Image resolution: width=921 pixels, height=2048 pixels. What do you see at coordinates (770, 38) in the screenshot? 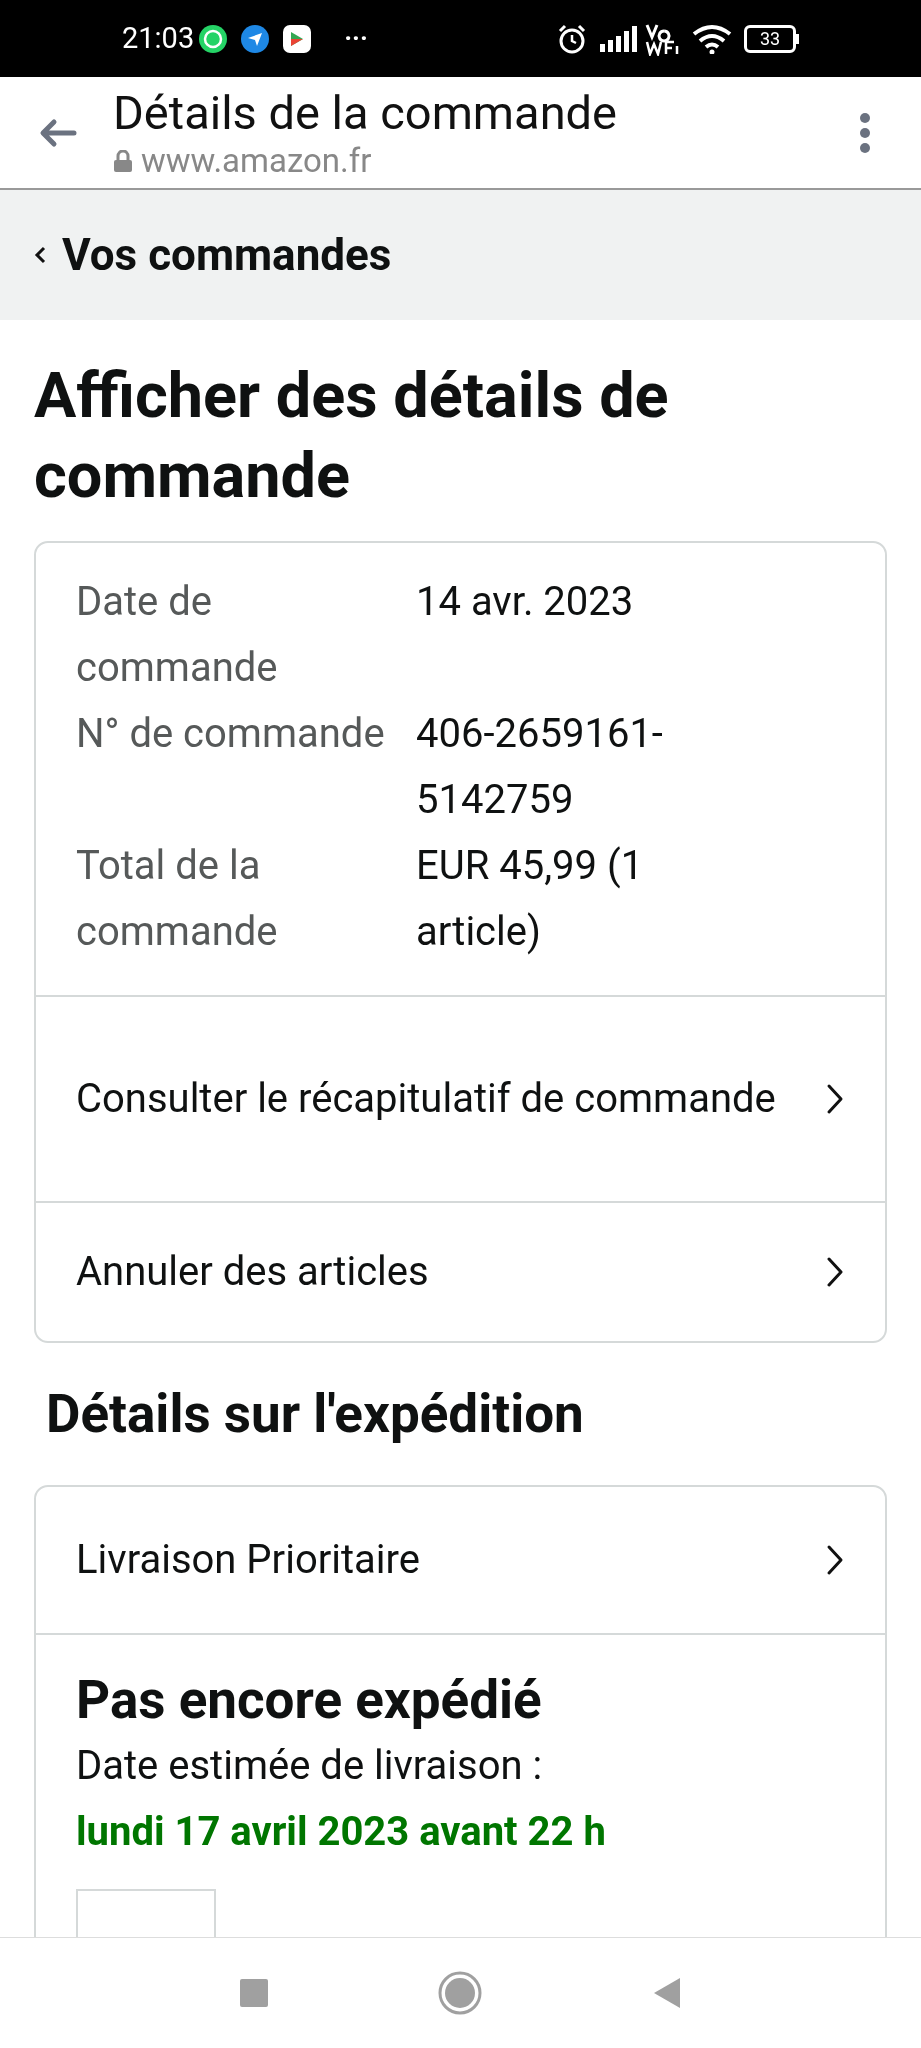
I see `battery-level: 33` at bounding box center [770, 38].